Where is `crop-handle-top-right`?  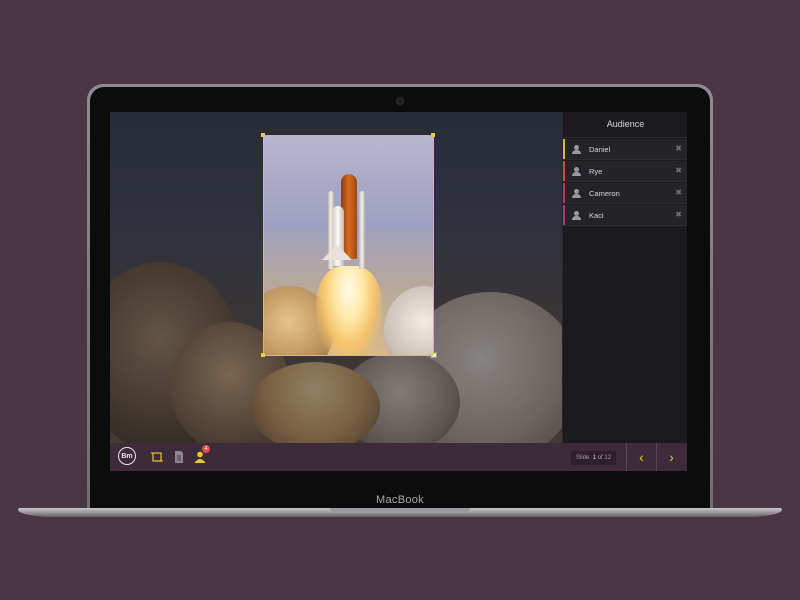 crop-handle-top-right is located at coordinates (433, 135).